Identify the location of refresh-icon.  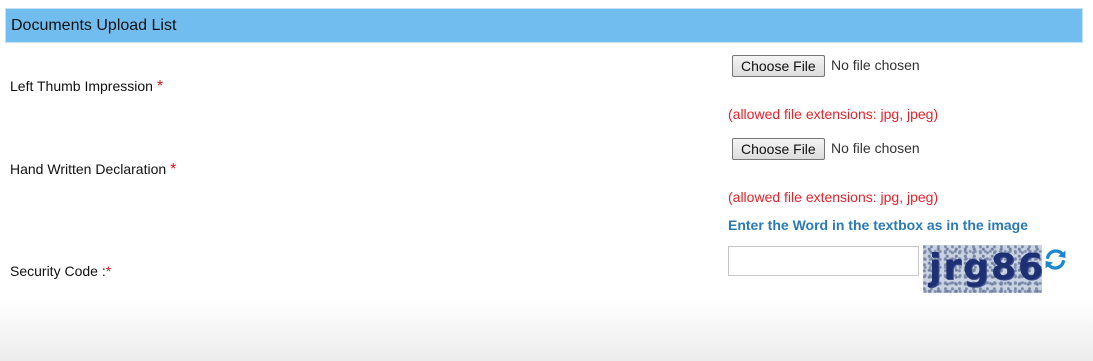
(1055, 259).